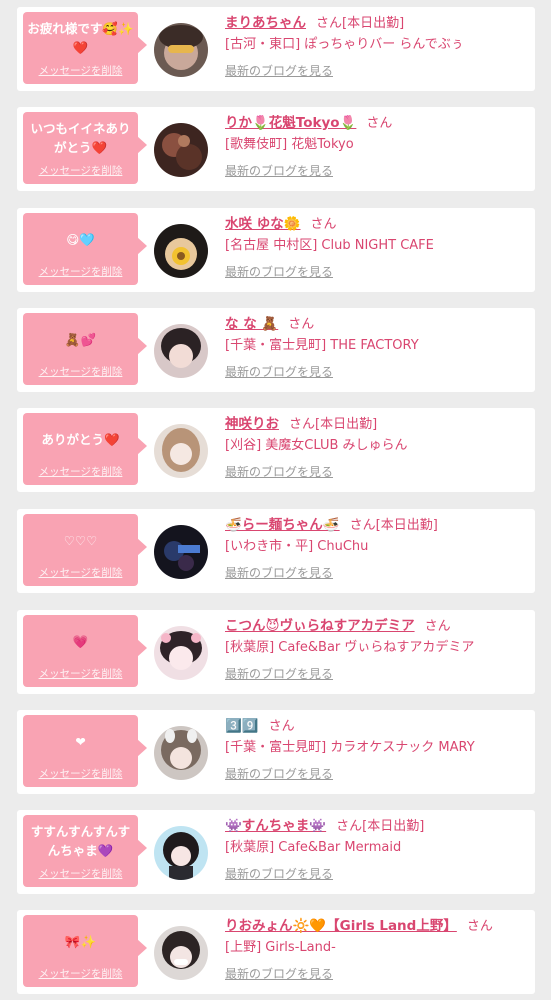  I want to click on cast-name-link: りか🌷花魁Tokyo🌷, so click(290, 123).